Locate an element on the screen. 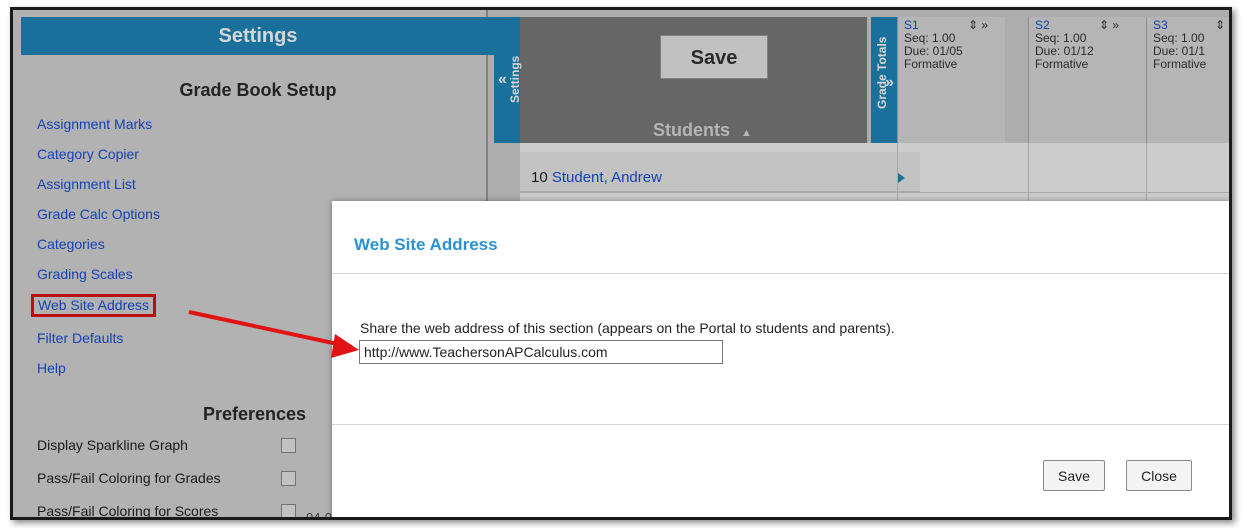  web-address-input is located at coordinates (541, 352).